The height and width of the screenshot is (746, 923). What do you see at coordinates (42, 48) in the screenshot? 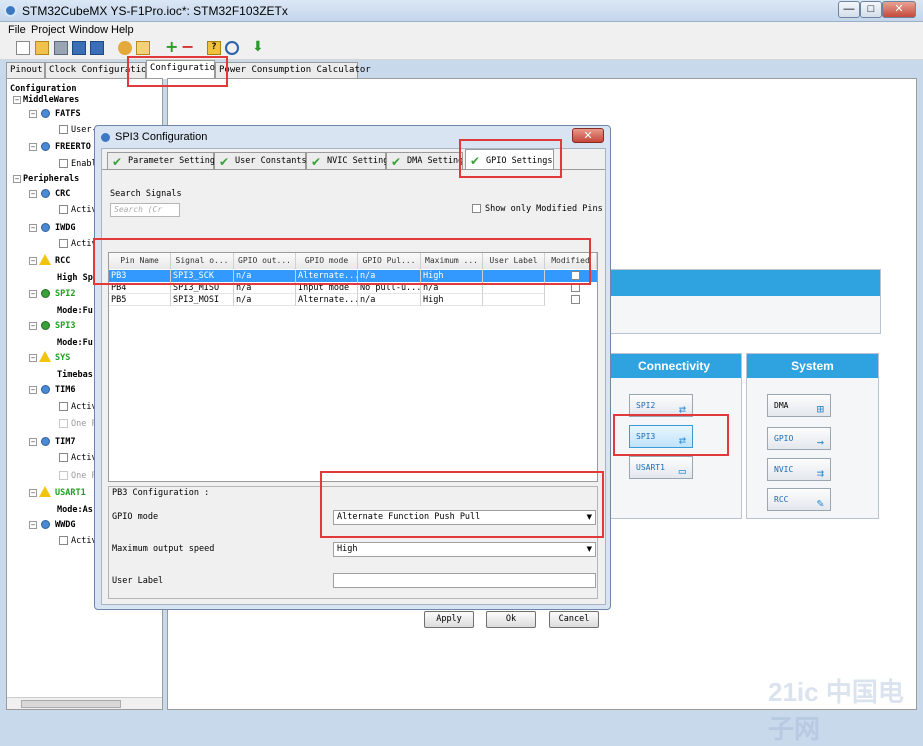
I see `open-icon` at bounding box center [42, 48].